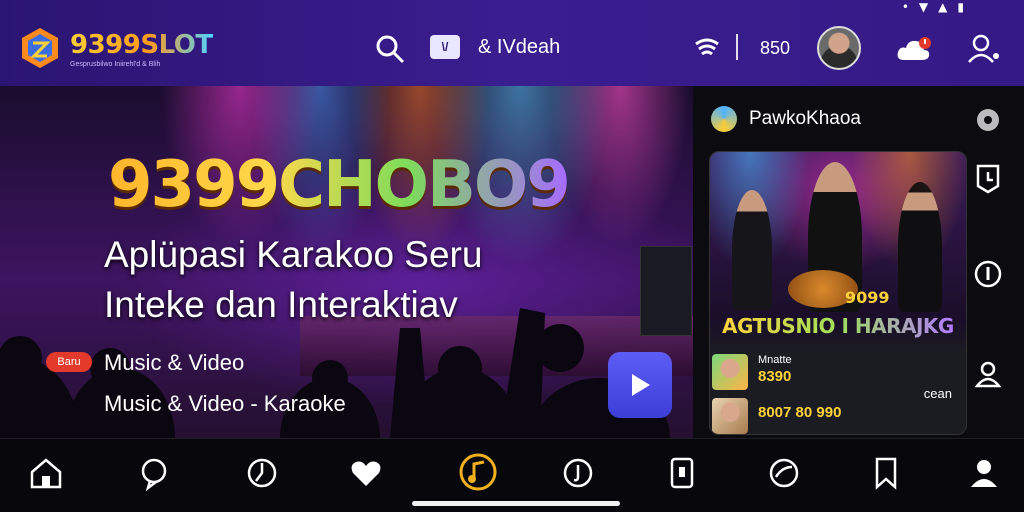 The height and width of the screenshot is (512, 1024). Describe the element at coordinates (737, 47) in the screenshot. I see `divider` at that location.